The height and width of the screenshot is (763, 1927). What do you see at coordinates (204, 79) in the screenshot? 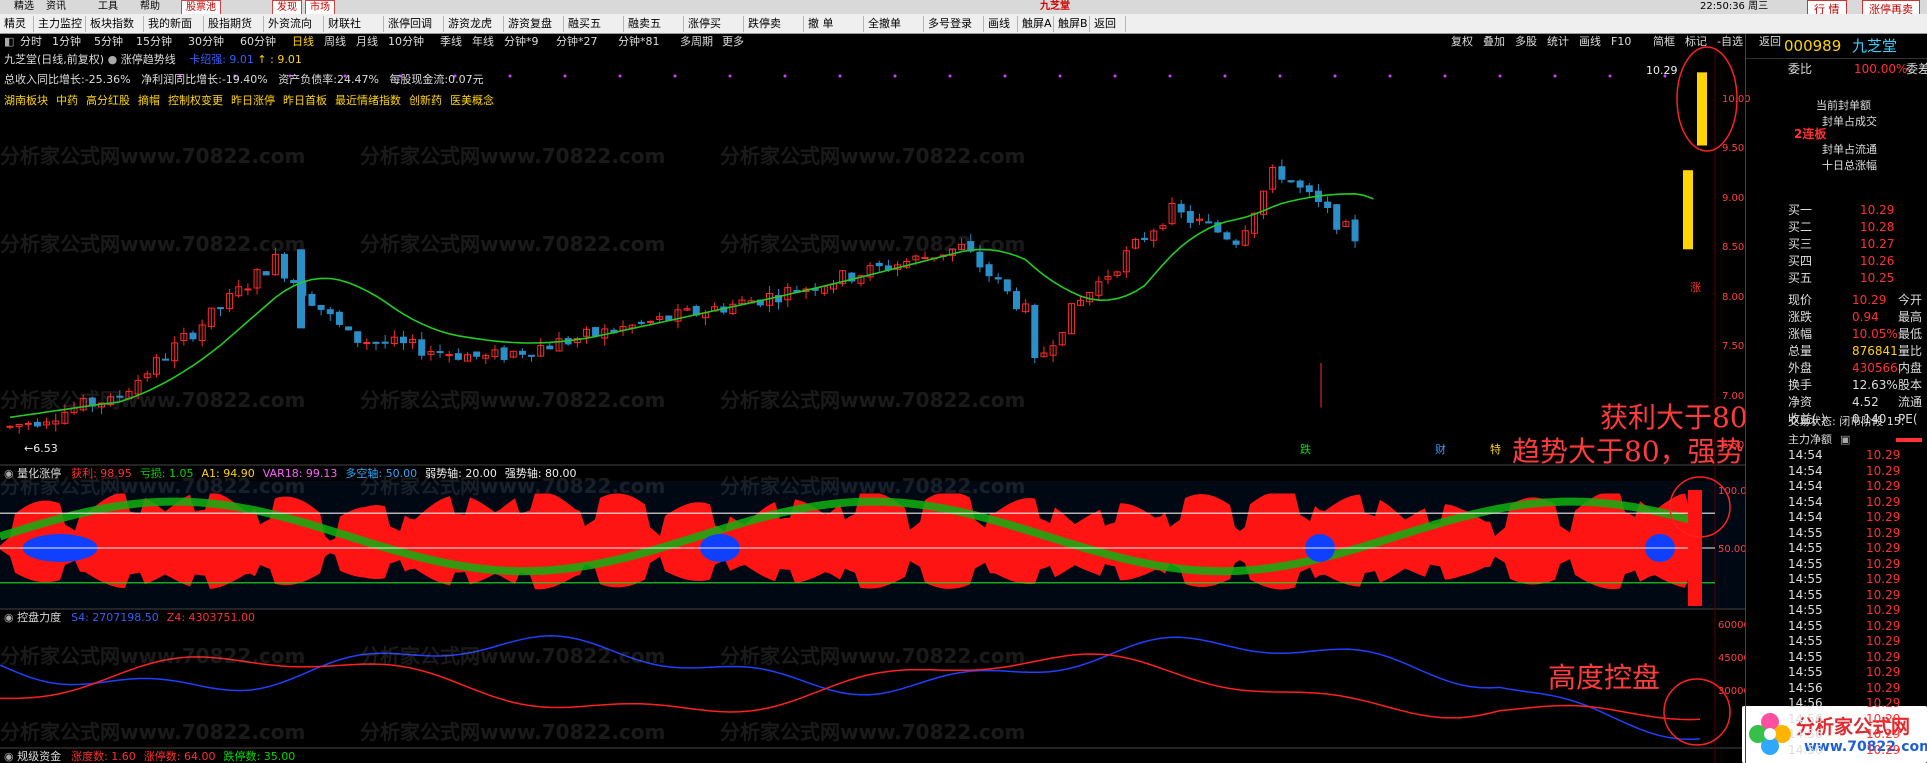
I see `profit-growth: 净利润同比增长:-19.40%` at bounding box center [204, 79].